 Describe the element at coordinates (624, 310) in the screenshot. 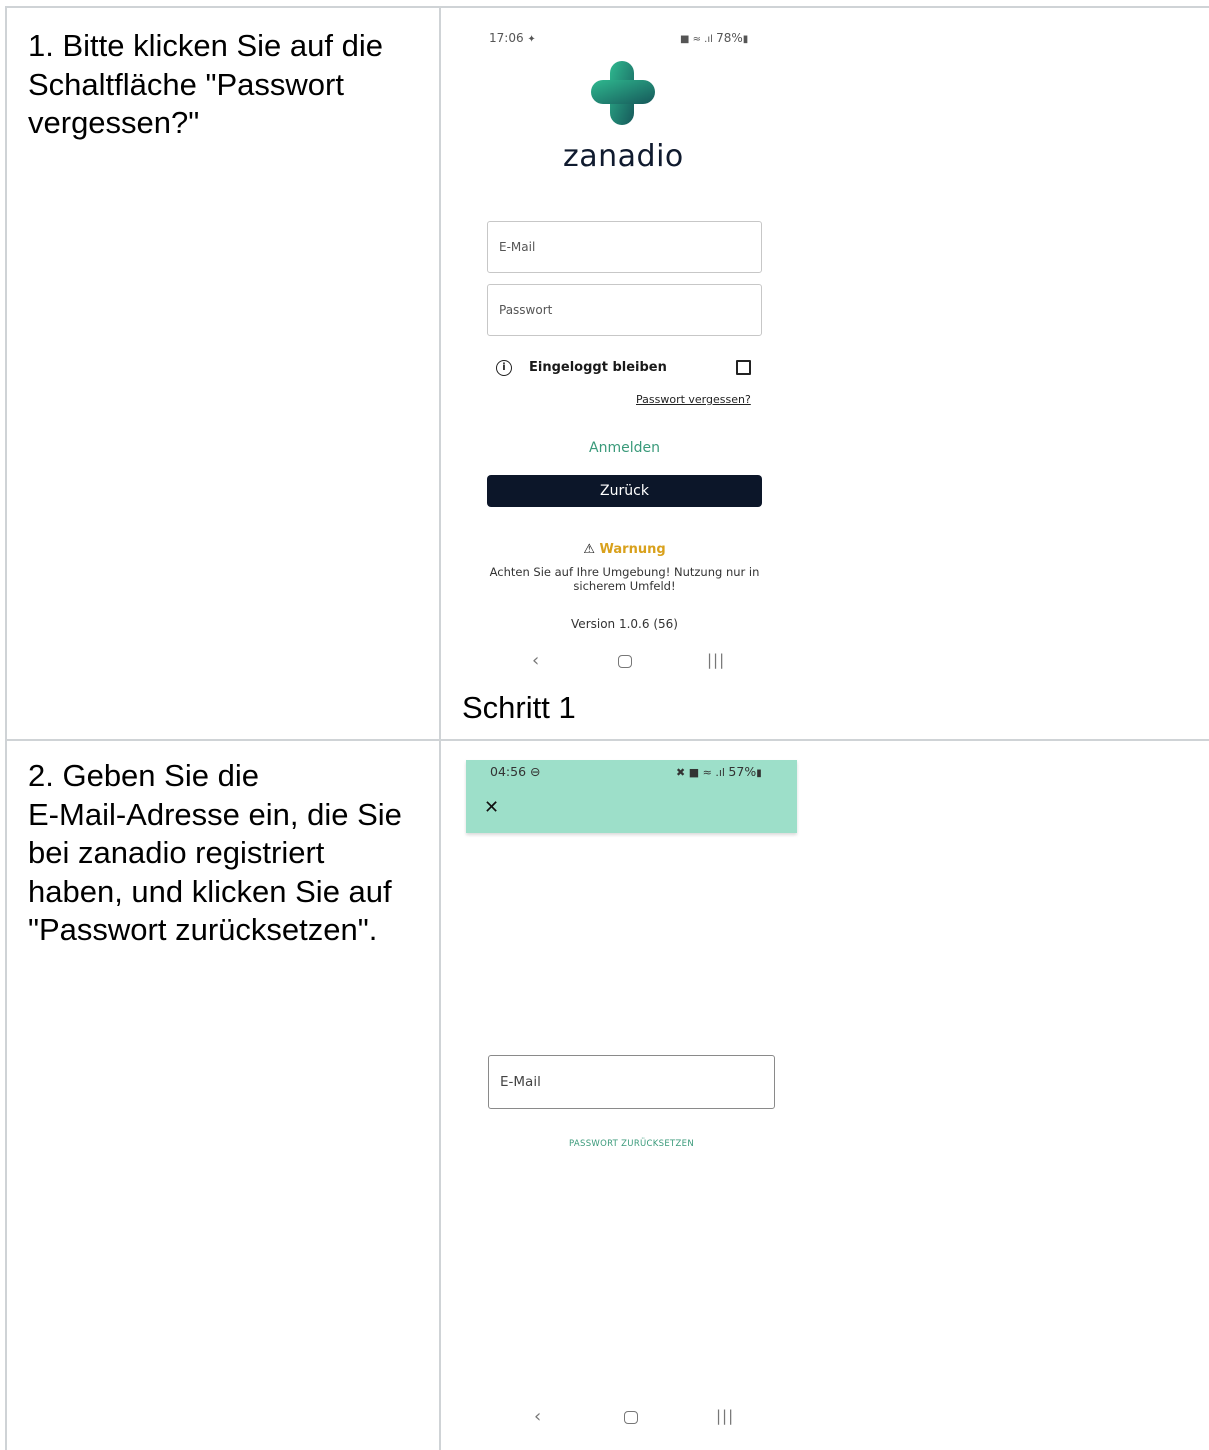

I see `password-field: Passwort` at that location.